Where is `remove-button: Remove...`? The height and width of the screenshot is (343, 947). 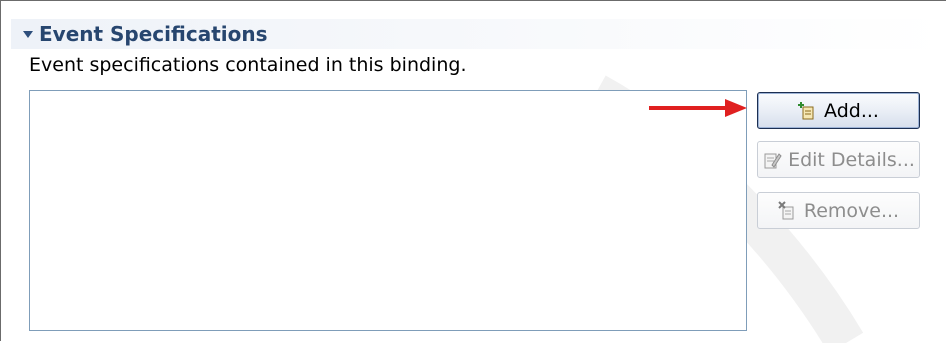
remove-button: Remove... is located at coordinates (838, 210).